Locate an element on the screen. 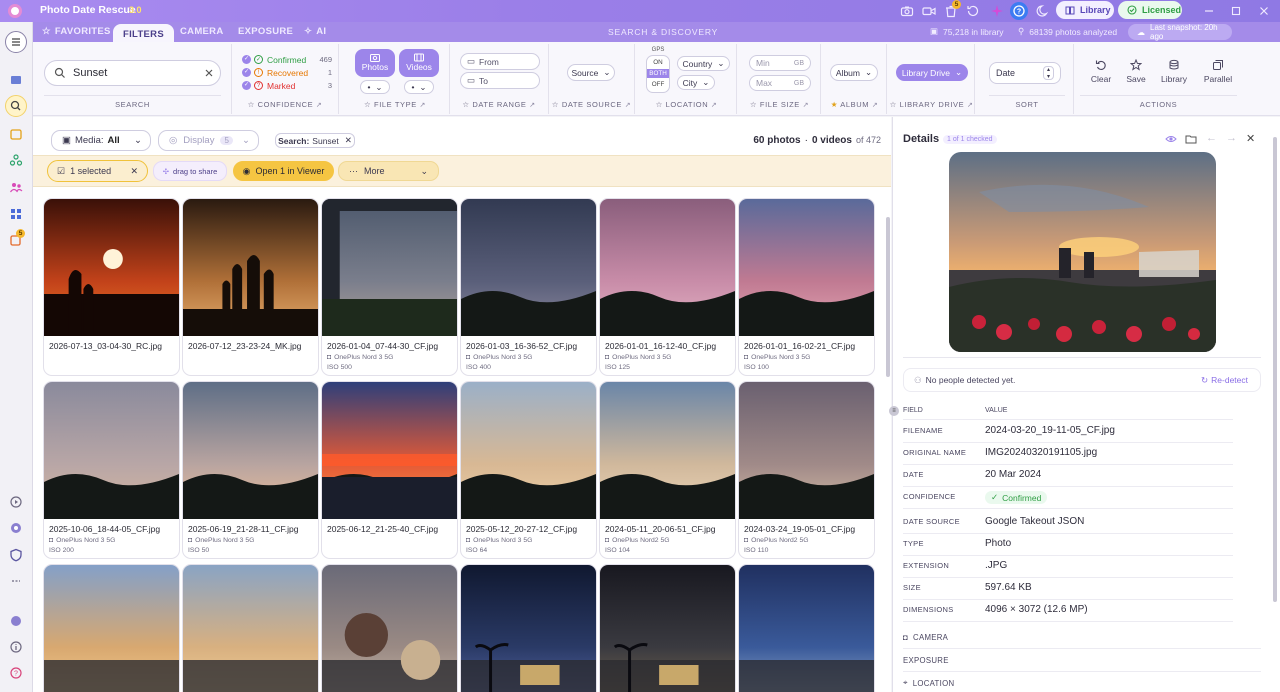 The image size is (1280, 692). library-drive-select: Library Drive ⌄ is located at coordinates (932, 72).